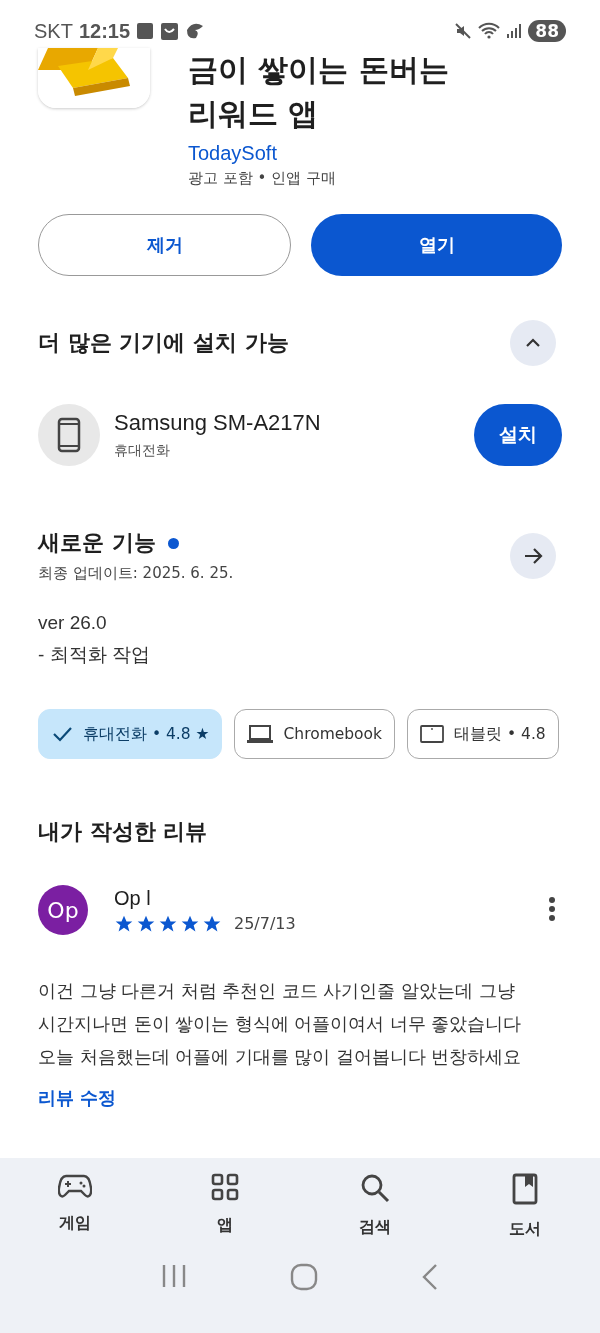 This screenshot has height=1333, width=600. I want to click on review-author: Op l, so click(133, 898).